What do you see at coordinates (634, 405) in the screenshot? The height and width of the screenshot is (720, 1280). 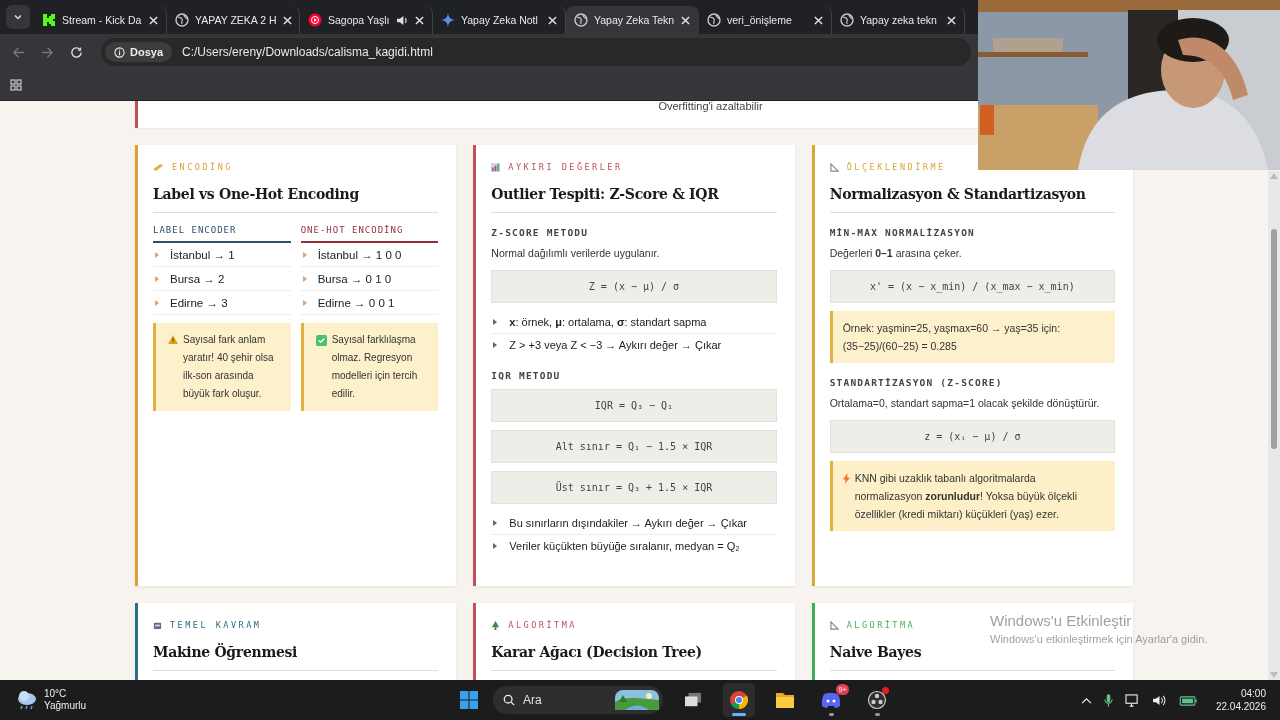 I see `formula-box: IQR = Q₃ − Q₁` at bounding box center [634, 405].